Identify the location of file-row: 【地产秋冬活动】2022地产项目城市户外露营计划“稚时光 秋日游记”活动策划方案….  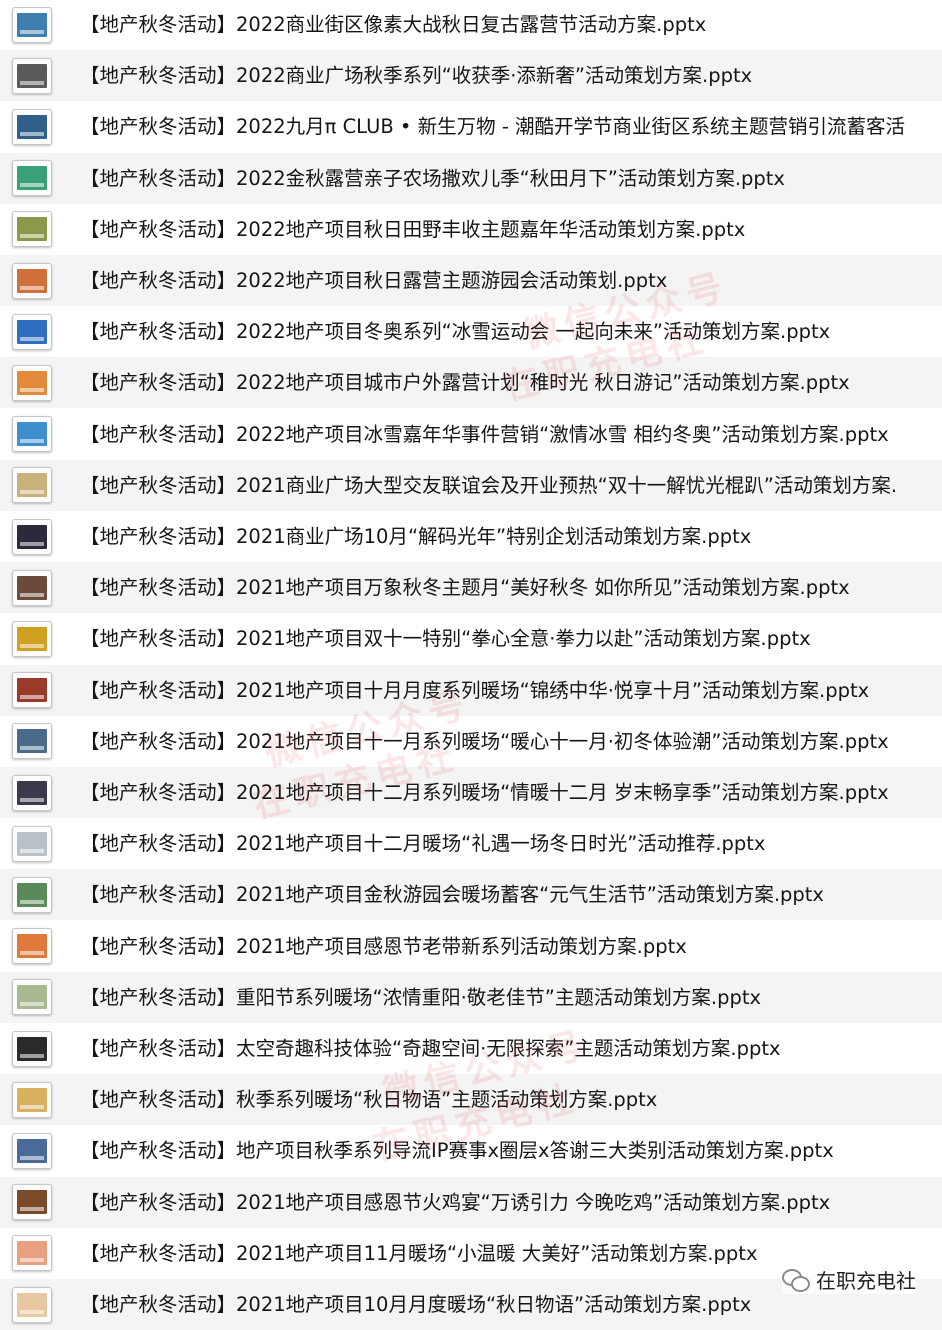
(471, 383).